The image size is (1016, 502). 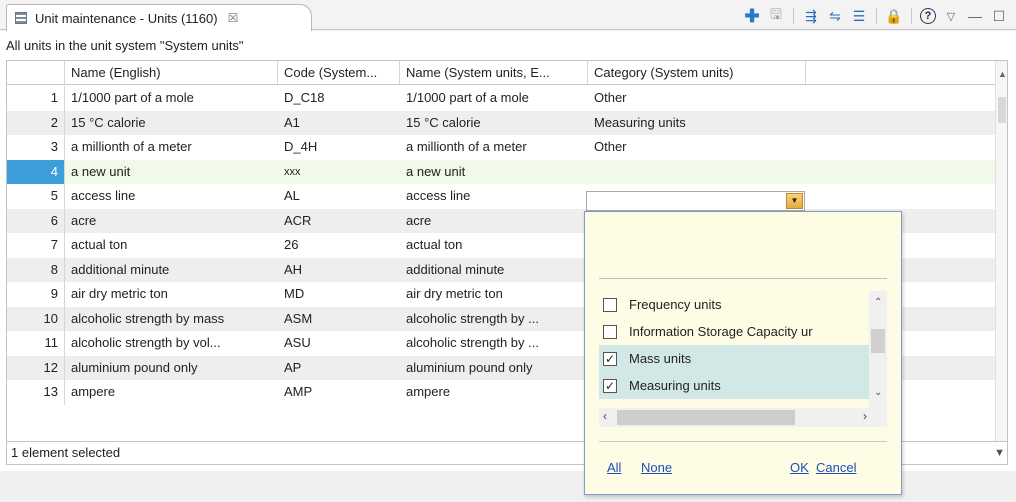 I want to click on cell-category: Measuring units, so click(x=697, y=123).